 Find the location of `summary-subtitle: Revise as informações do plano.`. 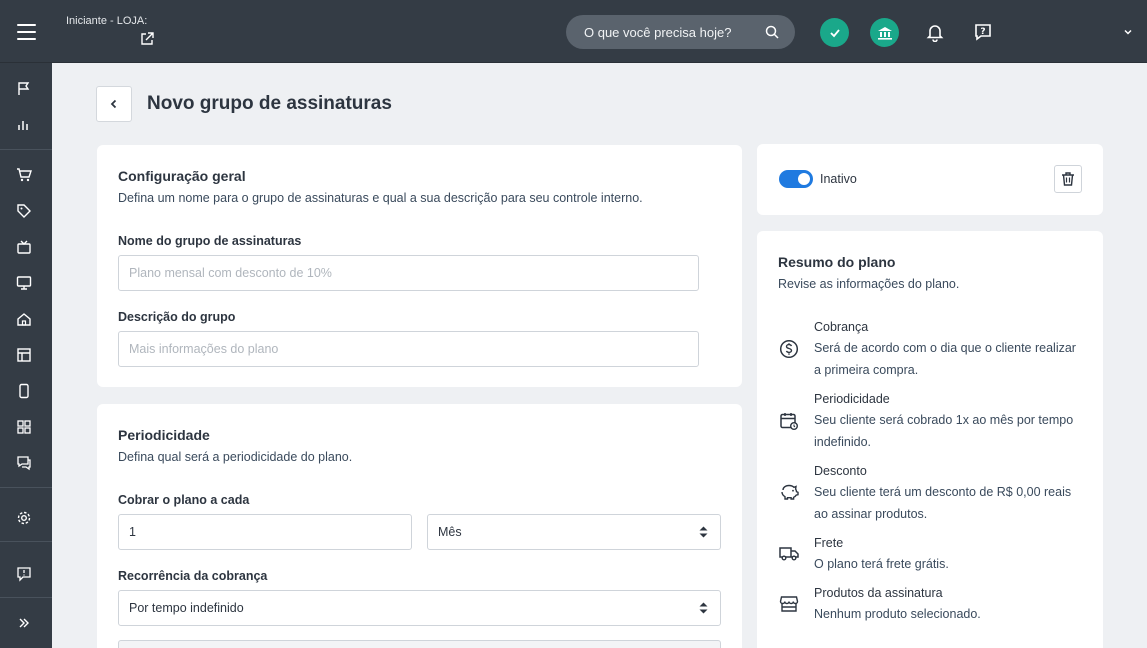

summary-subtitle: Revise as informações do plano. is located at coordinates (869, 284).